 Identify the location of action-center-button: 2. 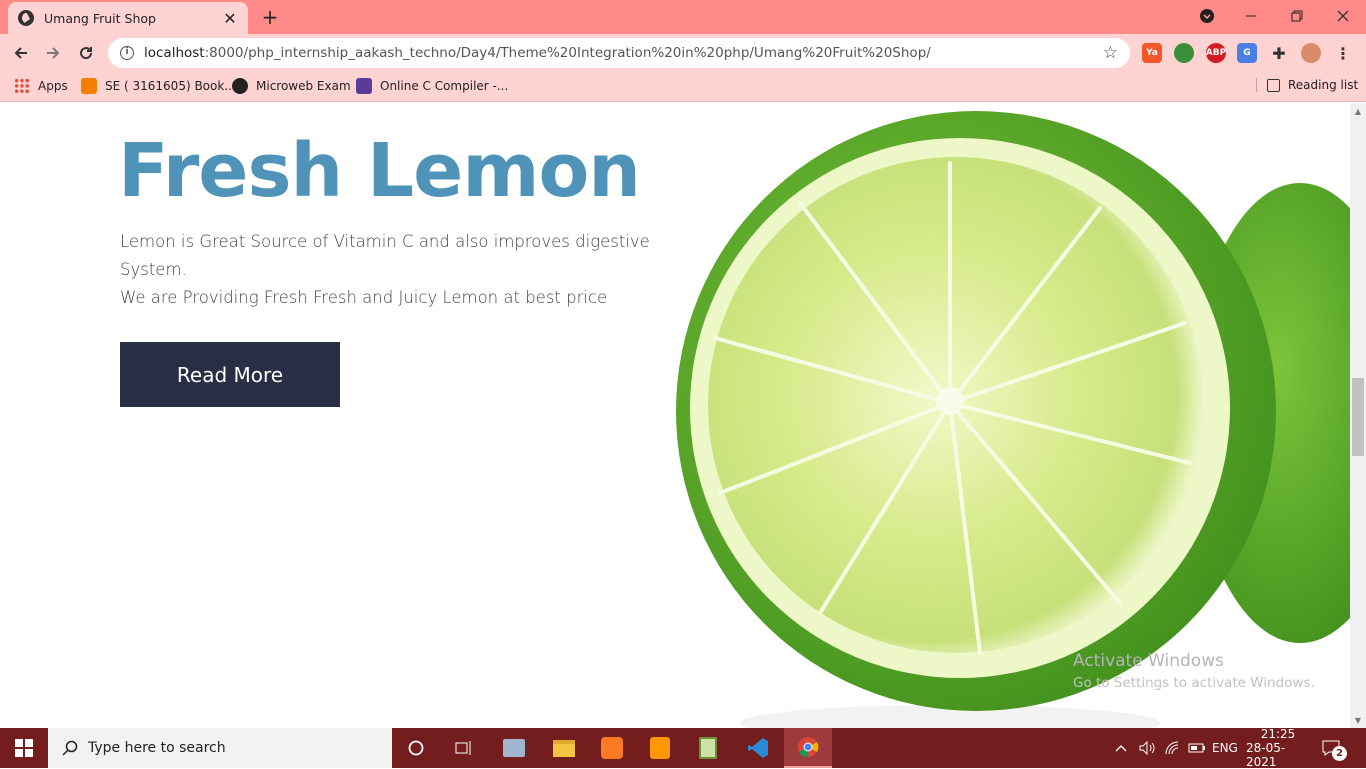
(1334, 748).